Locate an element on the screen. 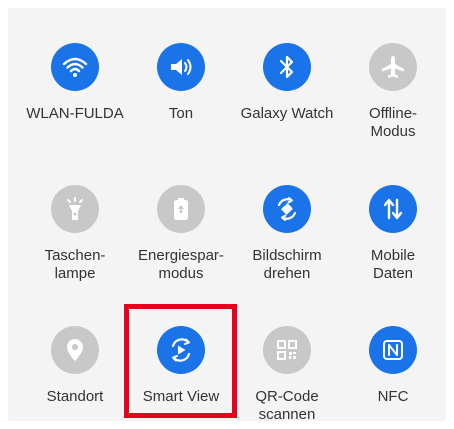  tile-qr-scanner-label: QR-Code scannen is located at coordinates (287, 405).